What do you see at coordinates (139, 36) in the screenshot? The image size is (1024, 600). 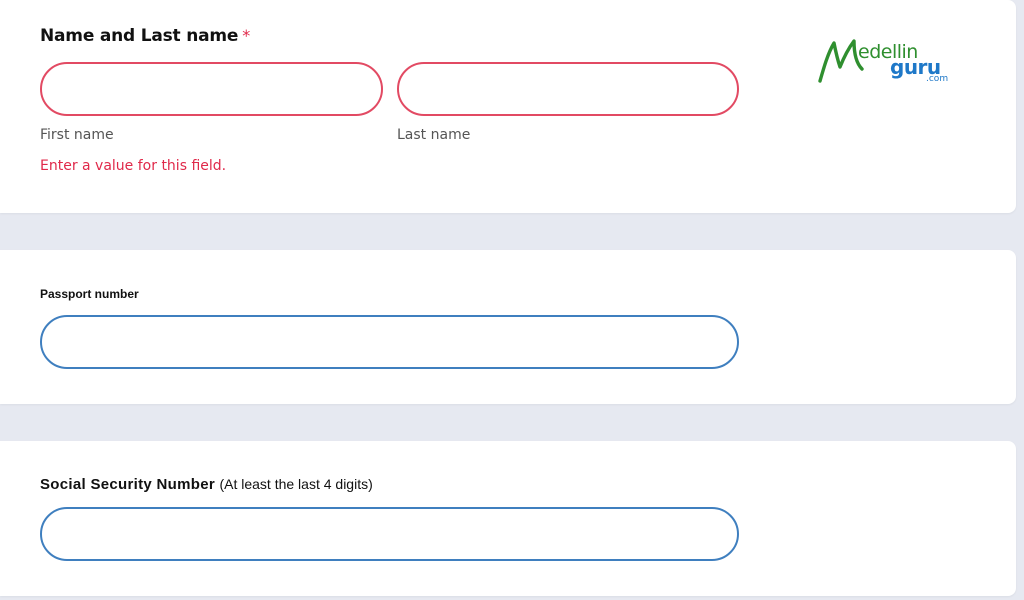 I see `name-label-text: Name and Last name` at bounding box center [139, 36].